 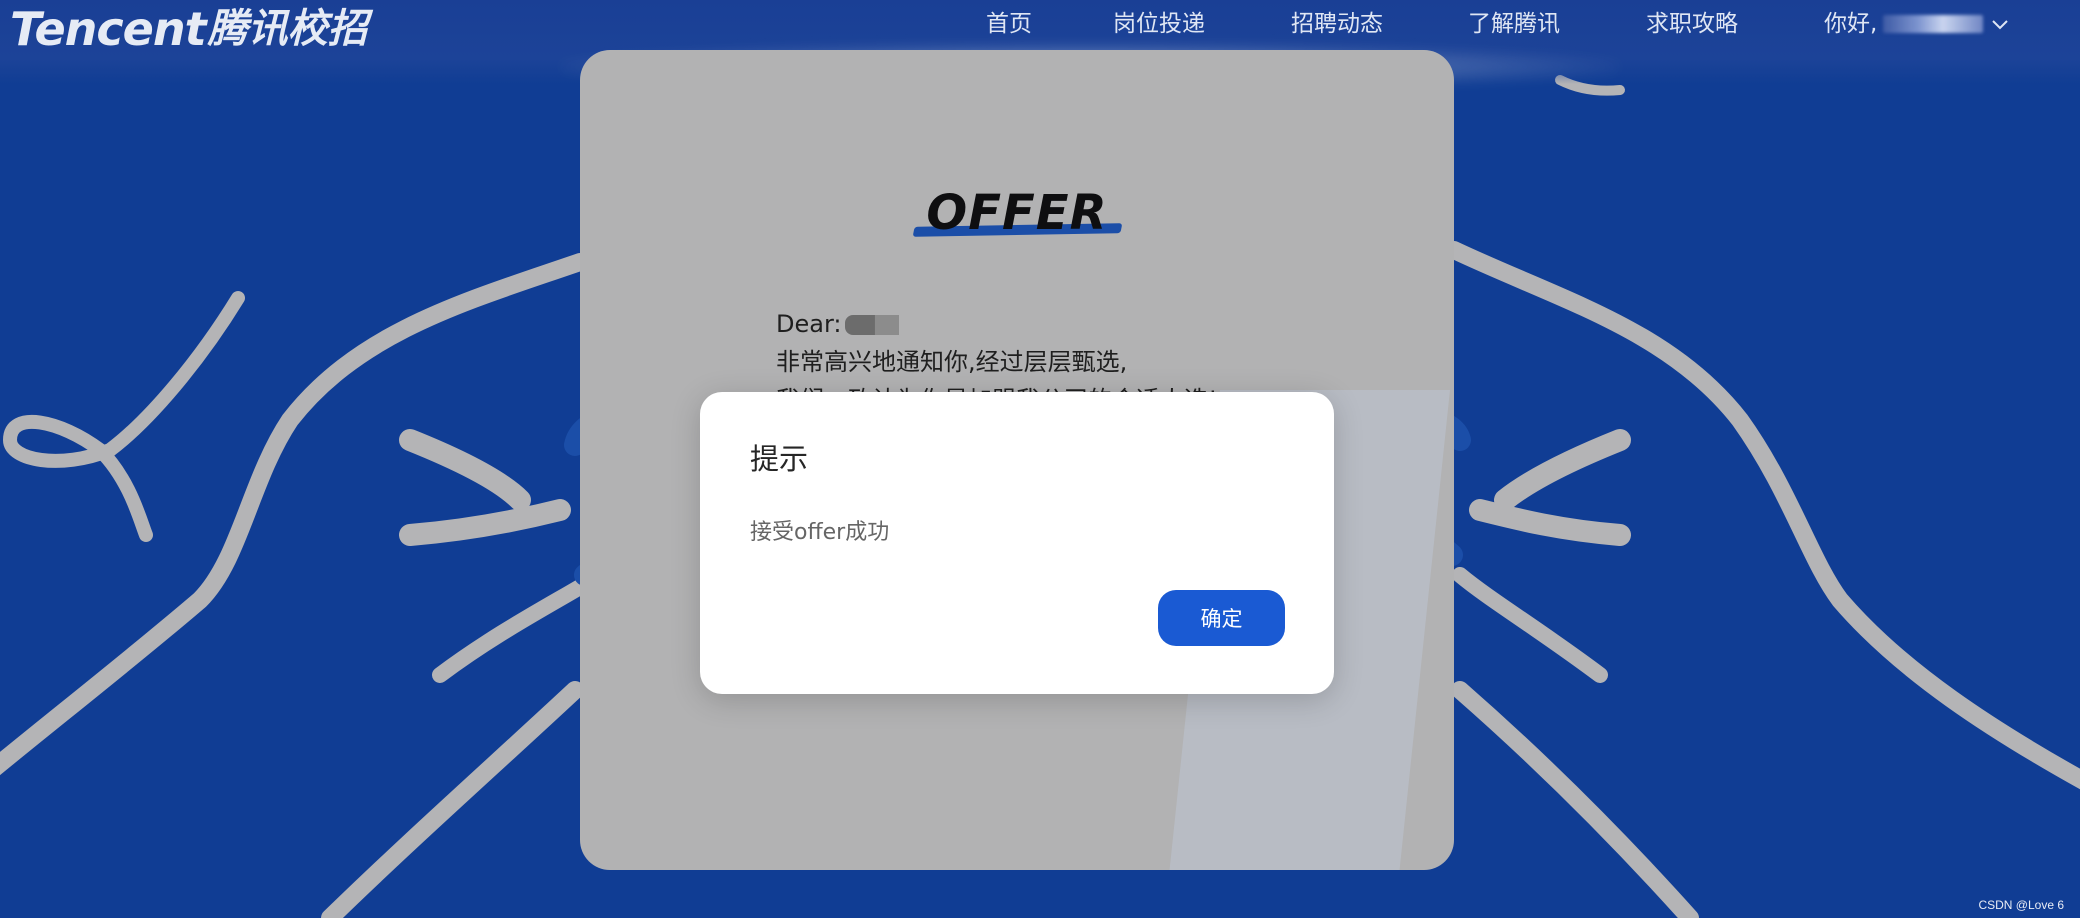 I want to click on chevron-down-icon, so click(x=2000, y=25).